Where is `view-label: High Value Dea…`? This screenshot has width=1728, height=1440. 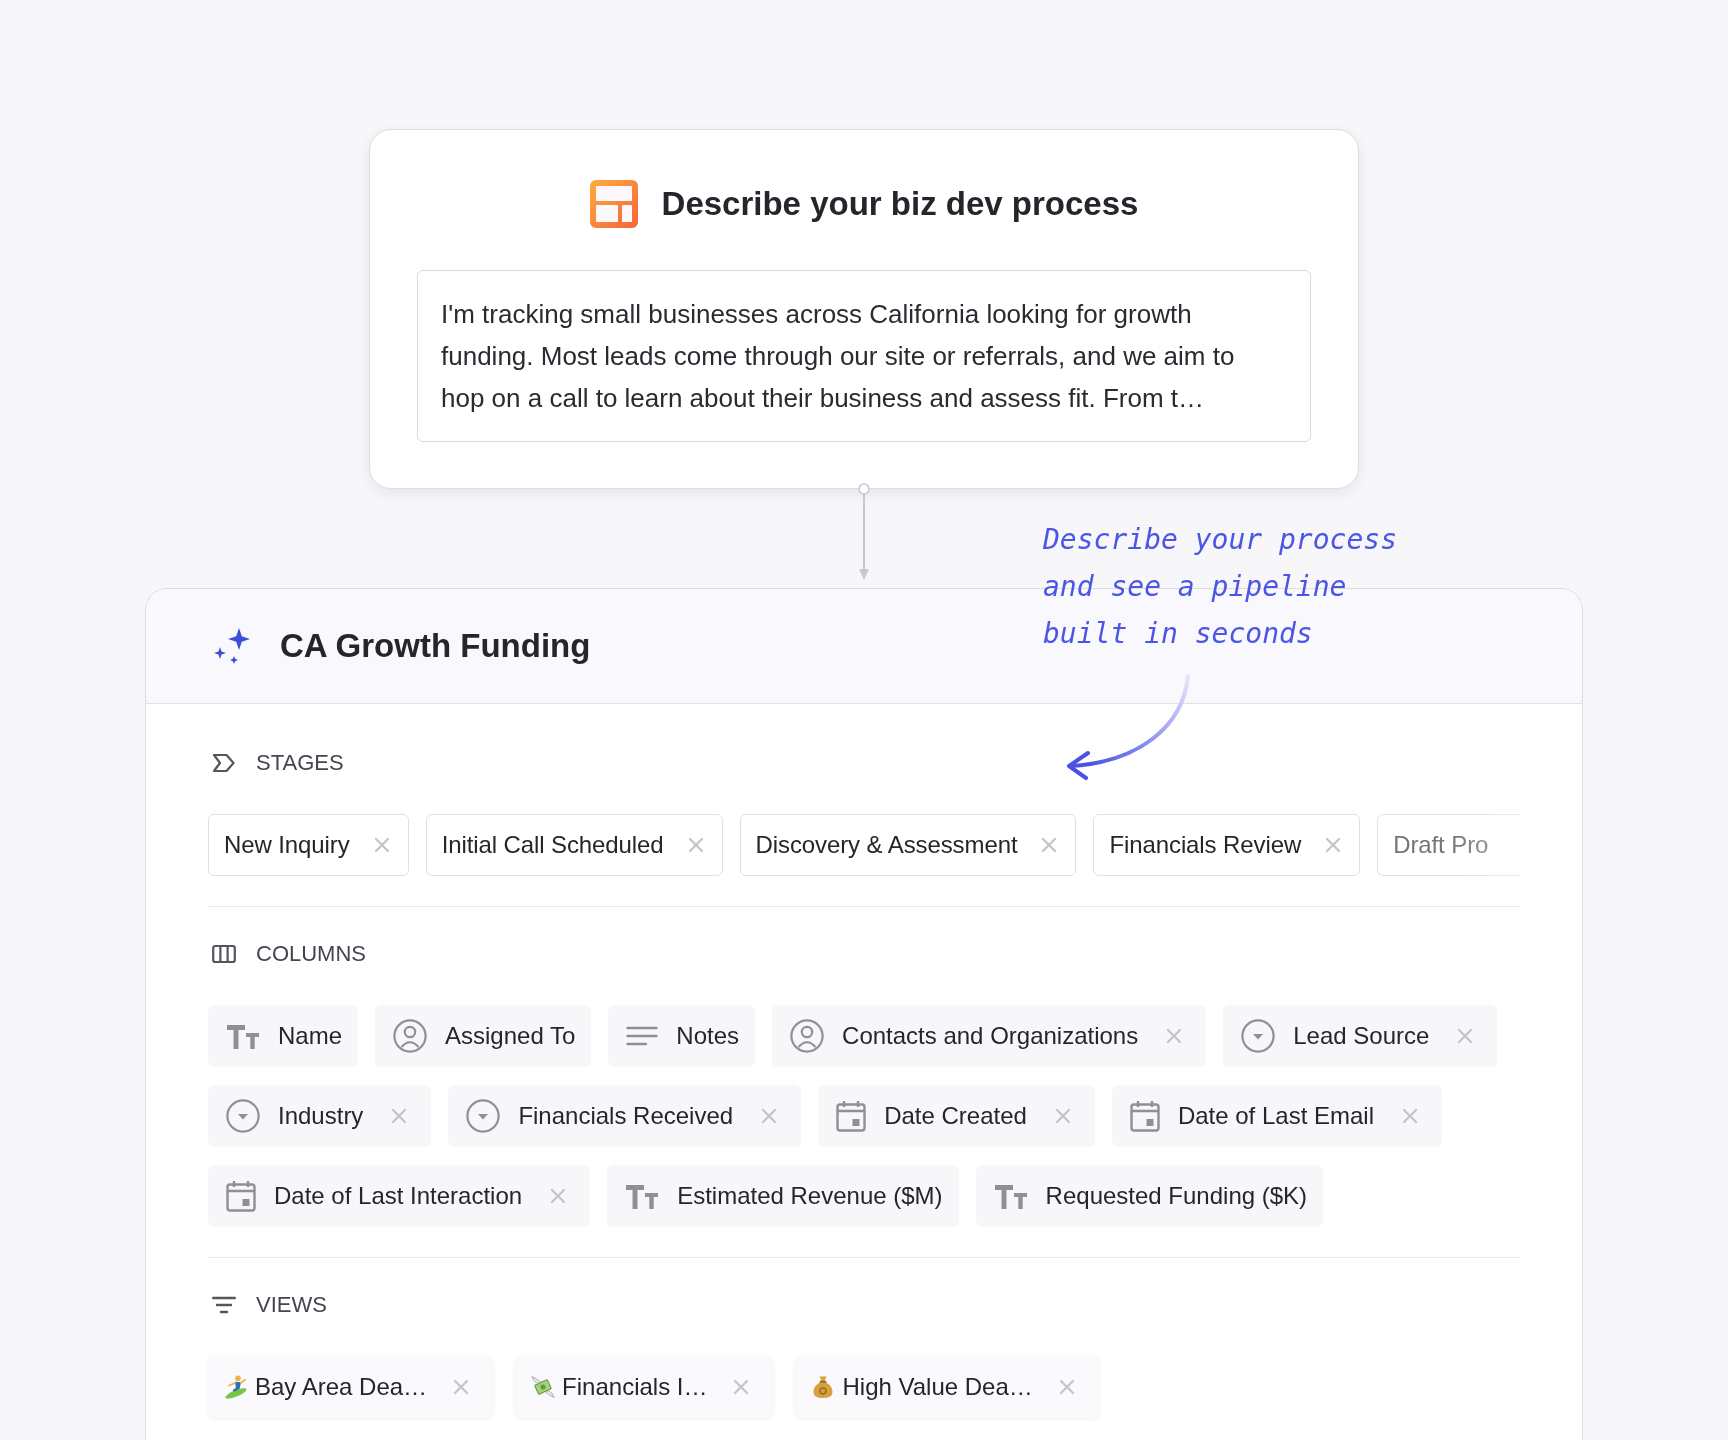 view-label: High Value Dea… is located at coordinates (937, 1387).